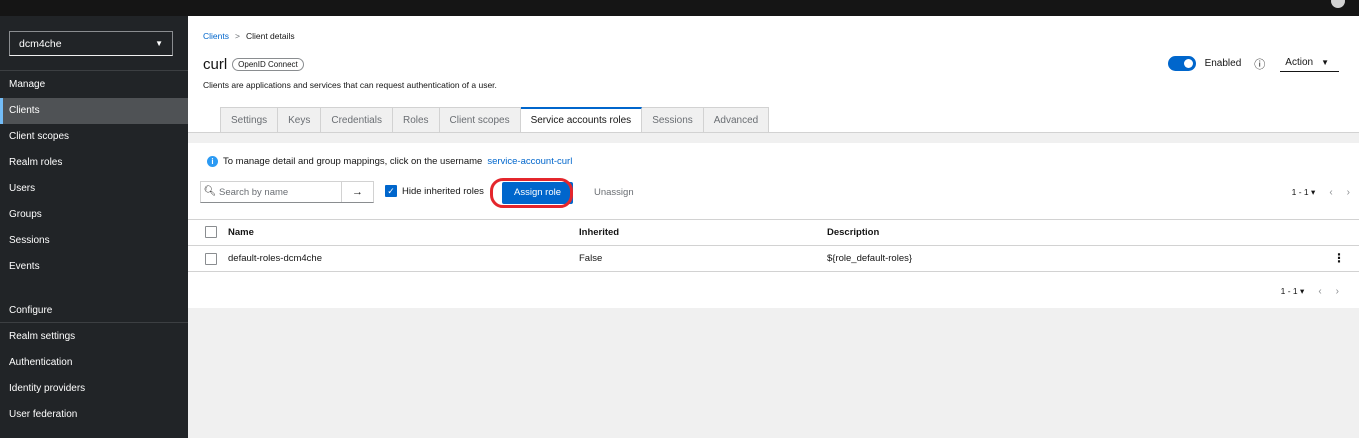 This screenshot has height=438, width=1359. Describe the element at coordinates (211, 232) in the screenshot. I see `select-all-checkbox` at that location.